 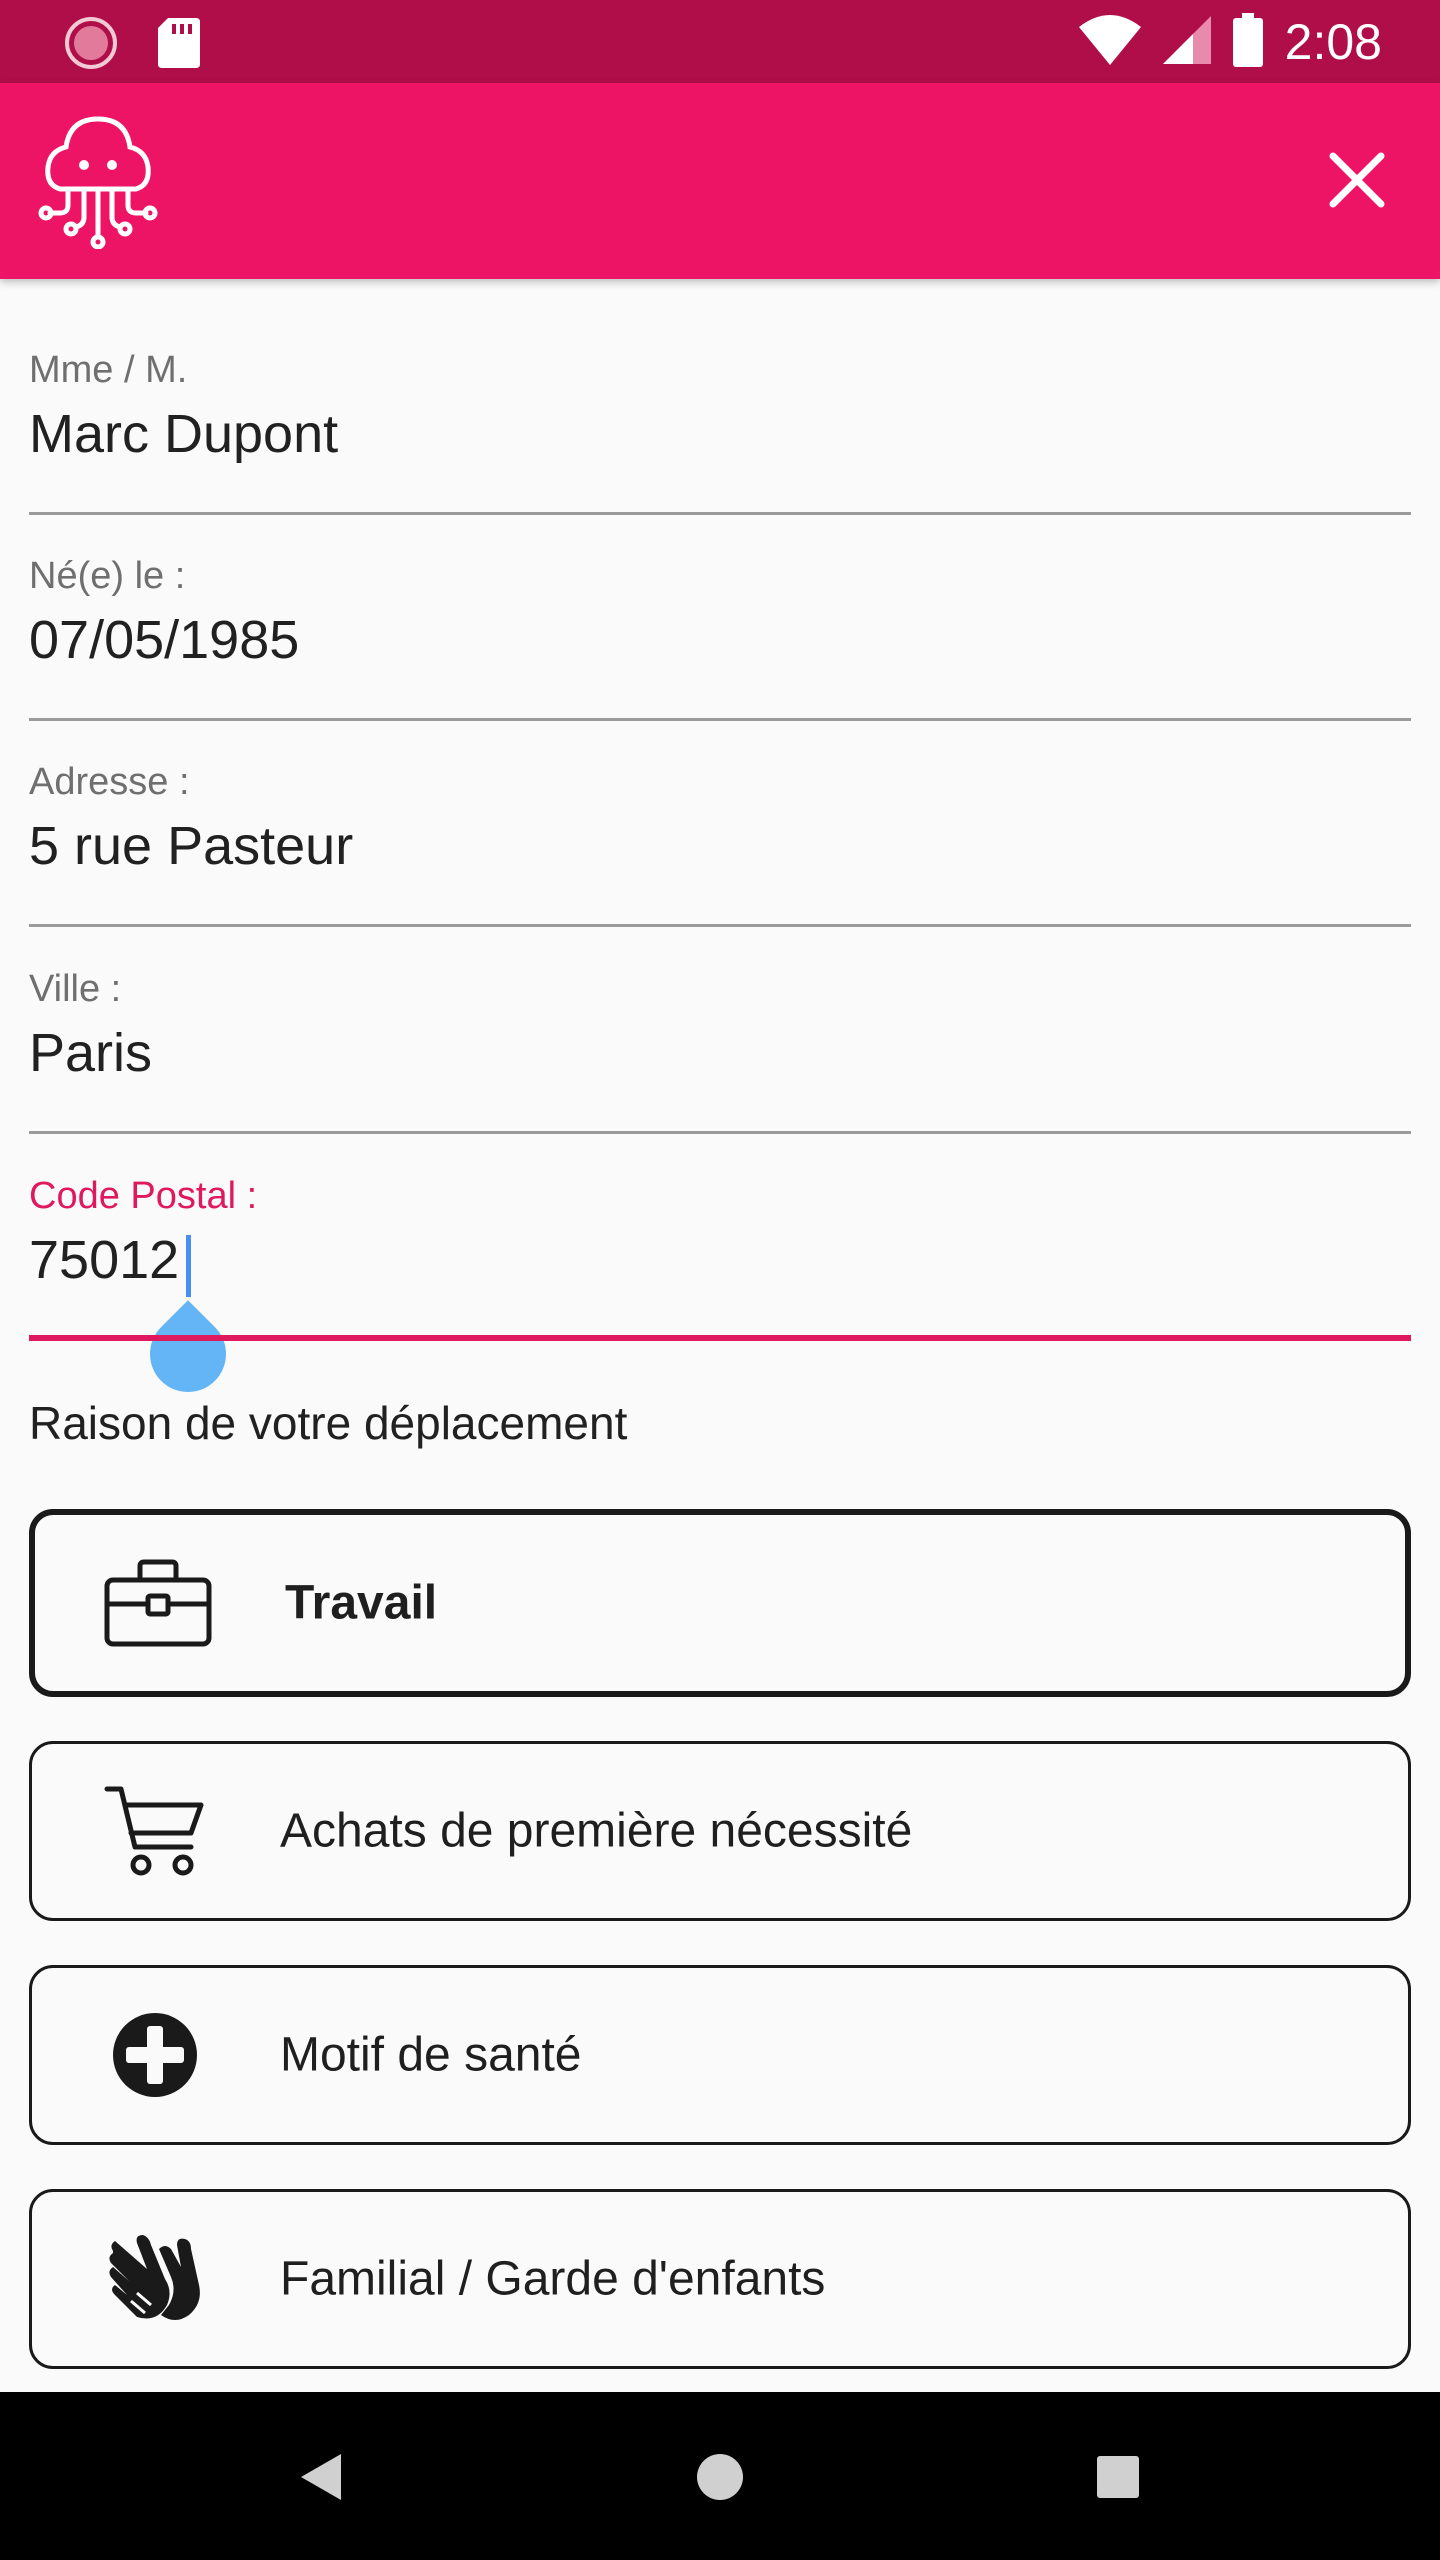 I want to click on sd-card-icon, so click(x=179, y=45).